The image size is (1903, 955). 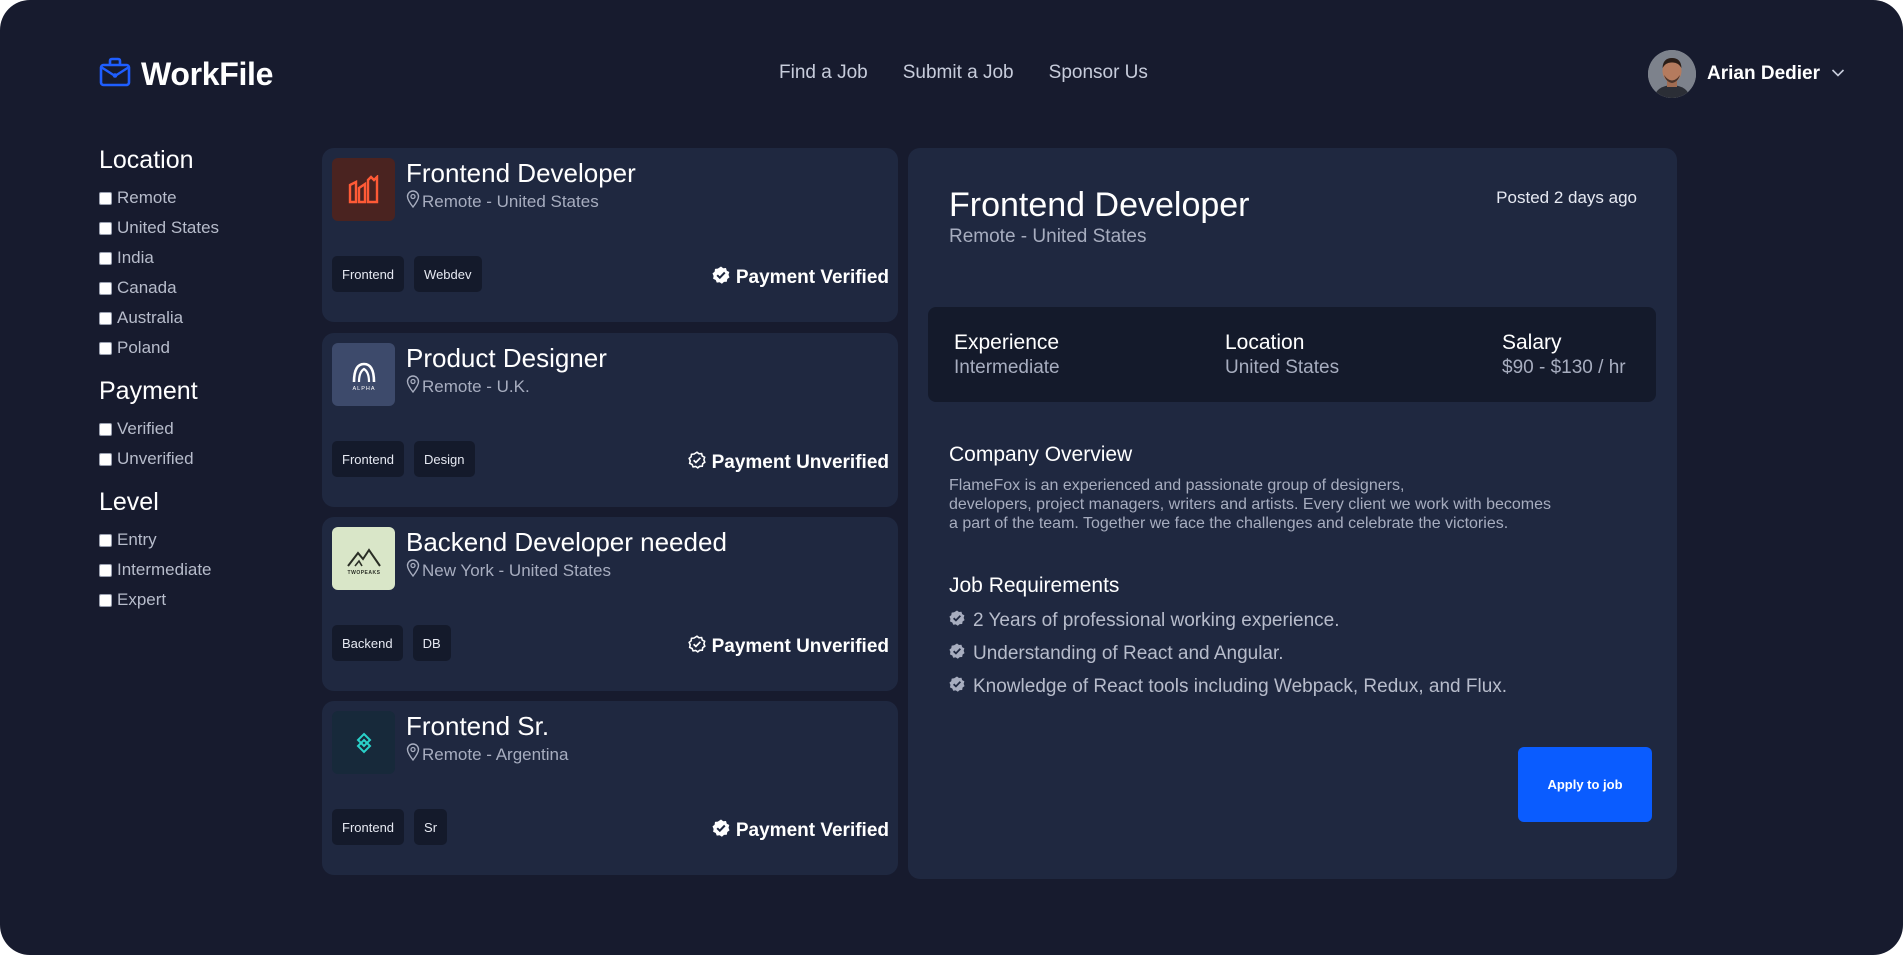 What do you see at coordinates (516, 570) in the screenshot?
I see `job-location-text: New York - United States` at bounding box center [516, 570].